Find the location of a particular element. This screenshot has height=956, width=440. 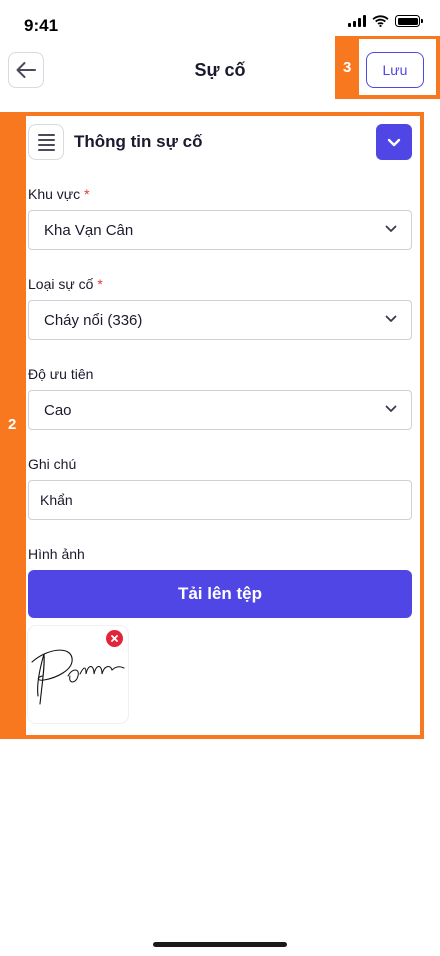

section-header: Thông tin sự cố is located at coordinates (222, 142).